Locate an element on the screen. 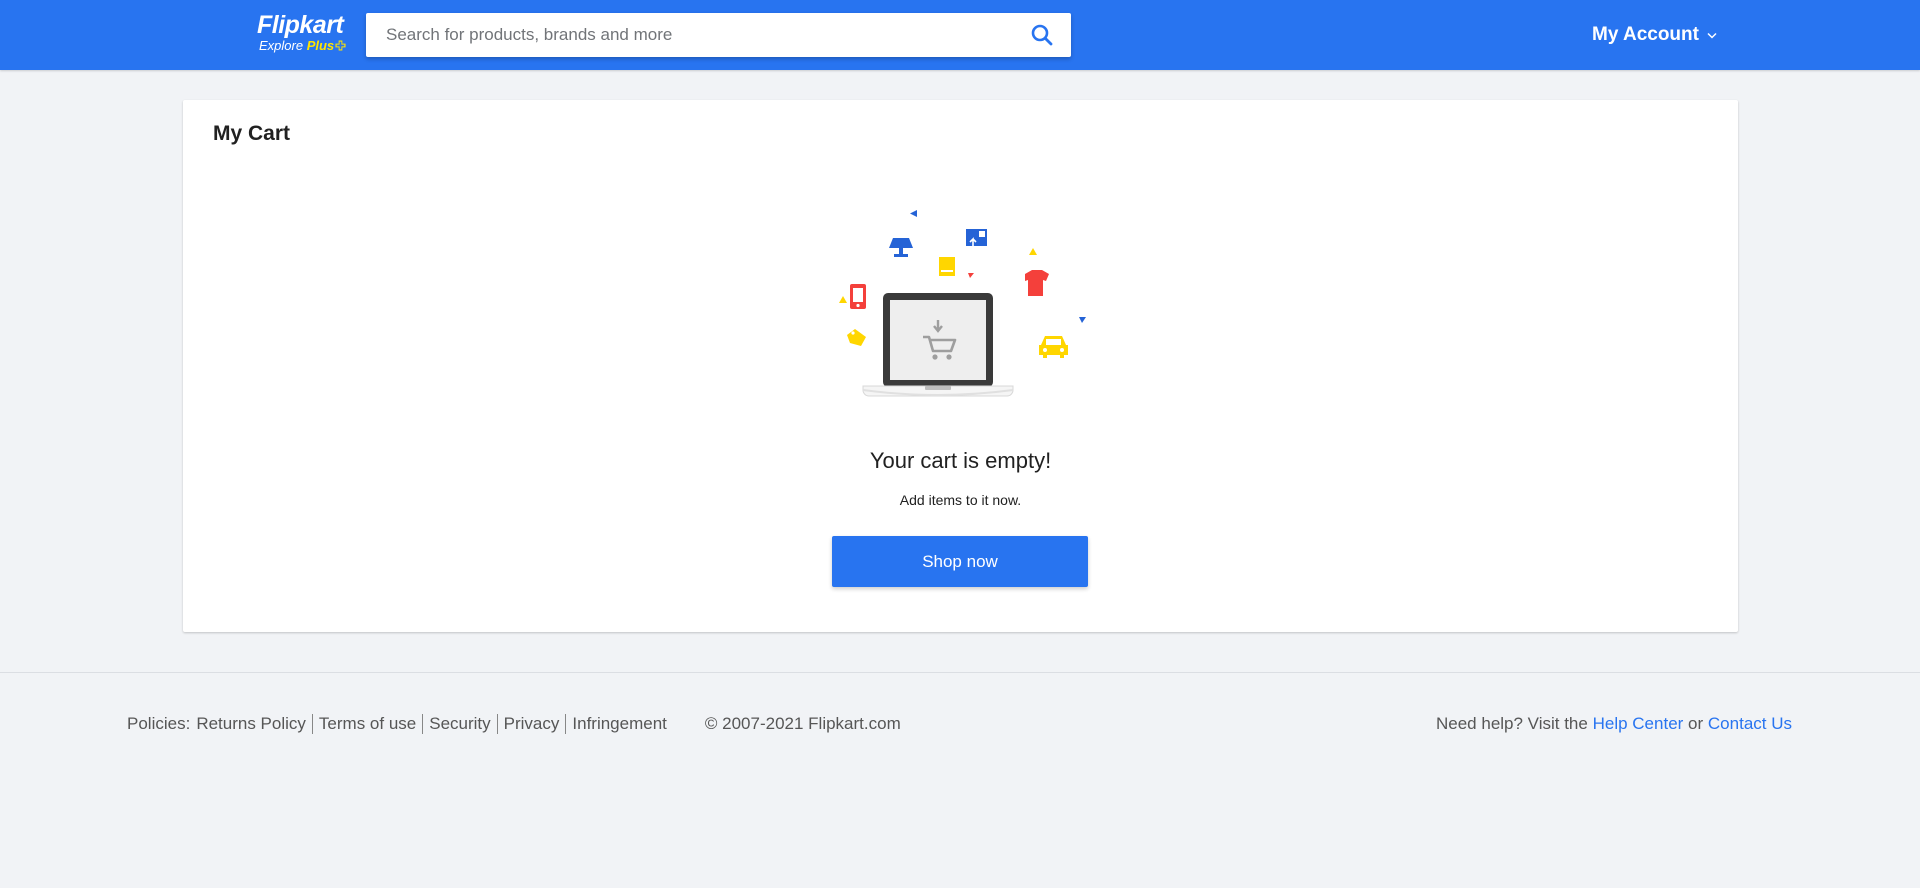  contact-us-link: Contact Us is located at coordinates (1750, 724).